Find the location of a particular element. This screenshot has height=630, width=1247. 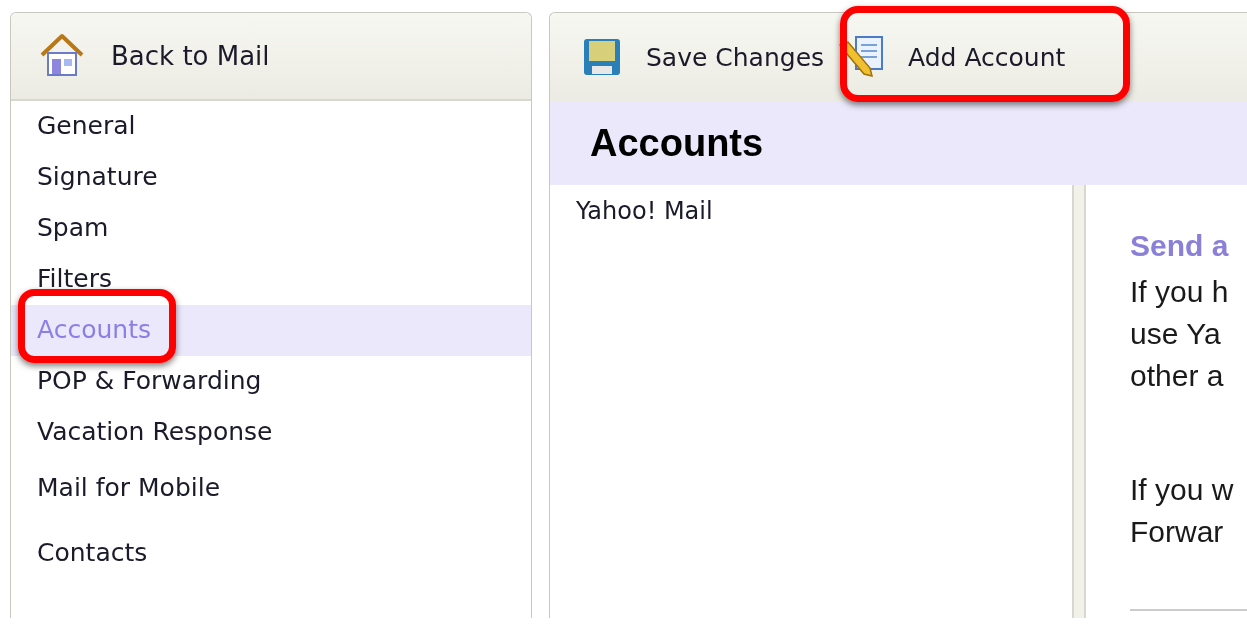

save-changes-button: Save Changes is located at coordinates (708, 57).